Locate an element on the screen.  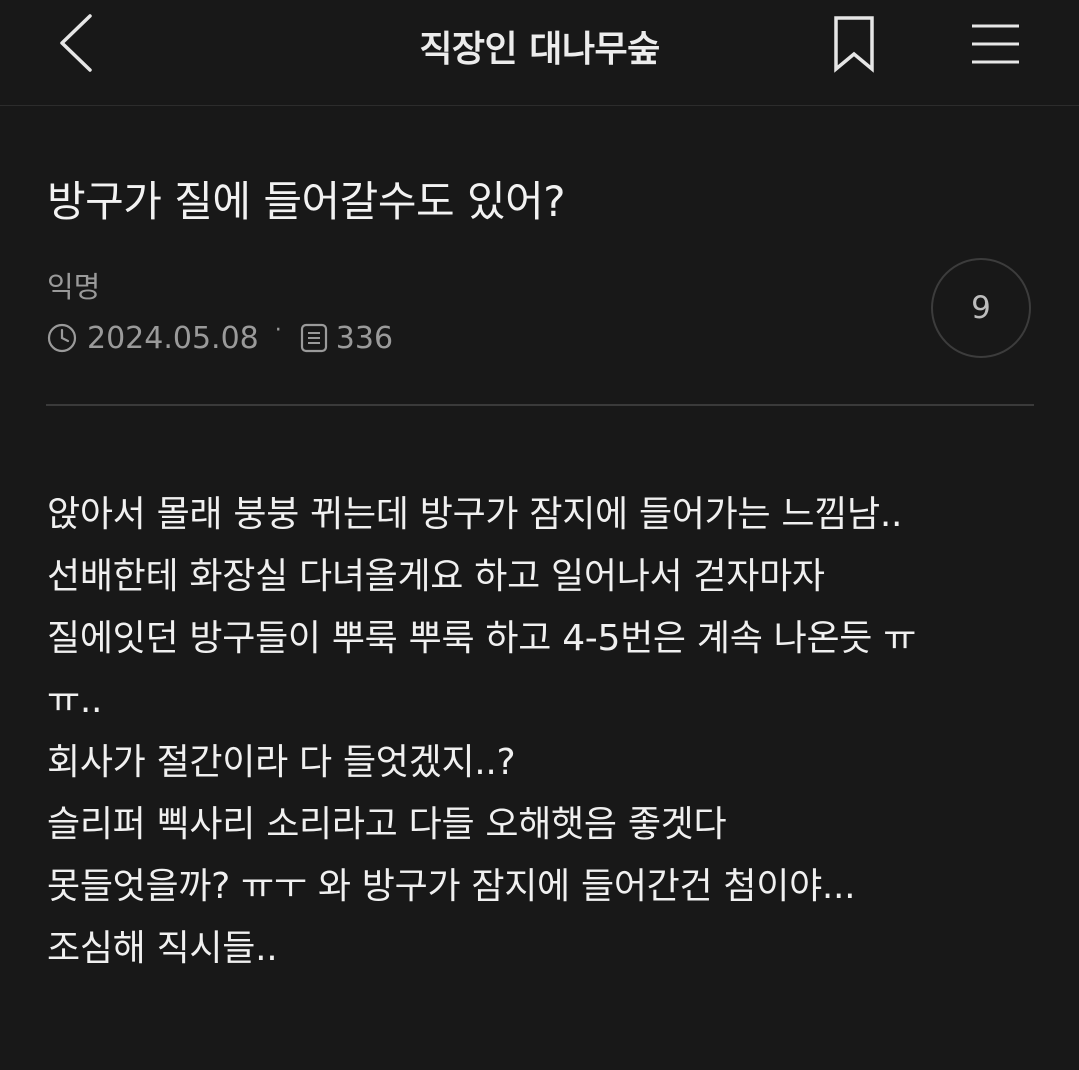
post-date: 2024.05.08 is located at coordinates (173, 338).